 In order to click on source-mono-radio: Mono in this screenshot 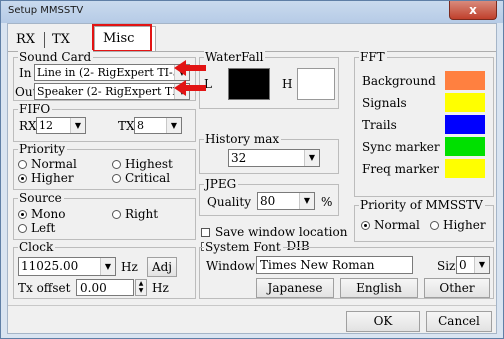, I will do `click(41, 214)`.